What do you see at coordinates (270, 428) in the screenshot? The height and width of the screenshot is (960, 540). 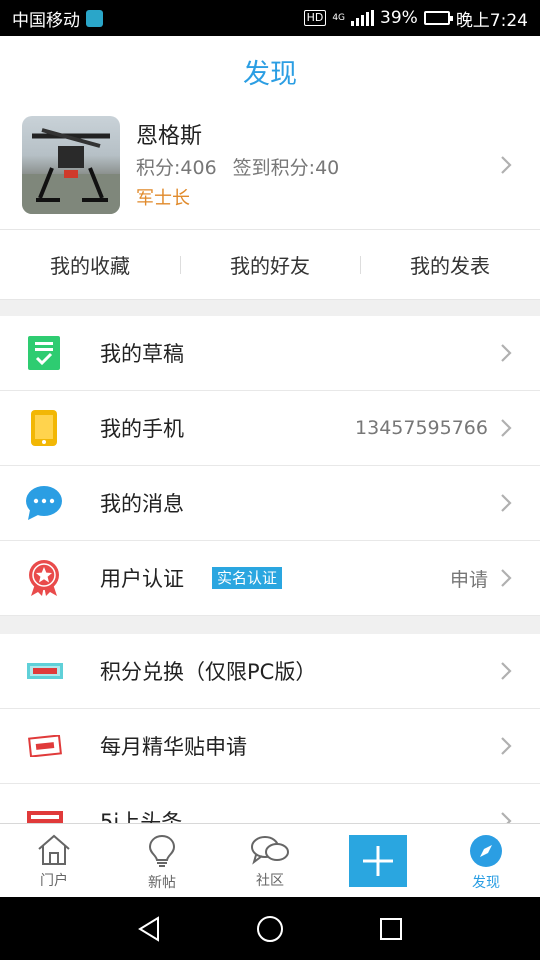 I see `menu-item-phone: 我的手机 13457595766` at bounding box center [270, 428].